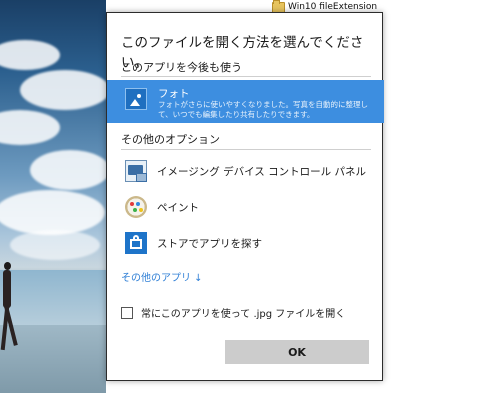 The image size is (500, 393). I want to click on app-option-label: ペイント, so click(178, 207).